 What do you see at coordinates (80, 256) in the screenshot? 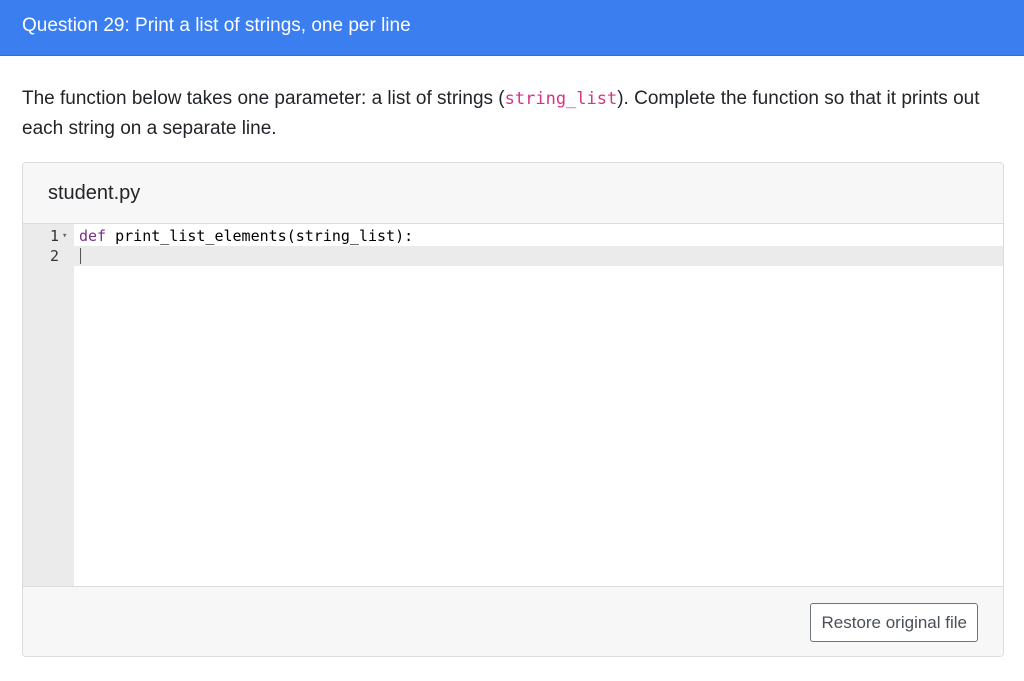
I see `text-cursor` at bounding box center [80, 256].